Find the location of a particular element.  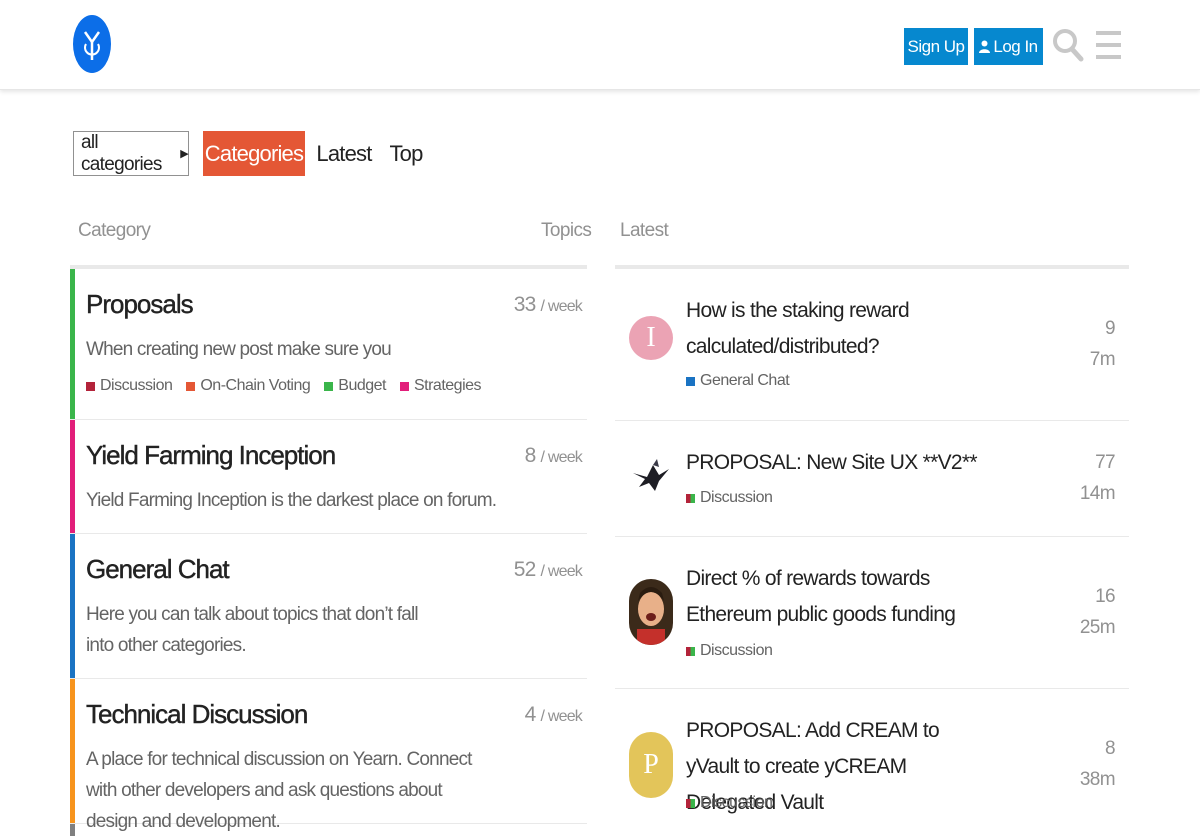

subcategory-strategies: Strategies is located at coordinates (440, 386).